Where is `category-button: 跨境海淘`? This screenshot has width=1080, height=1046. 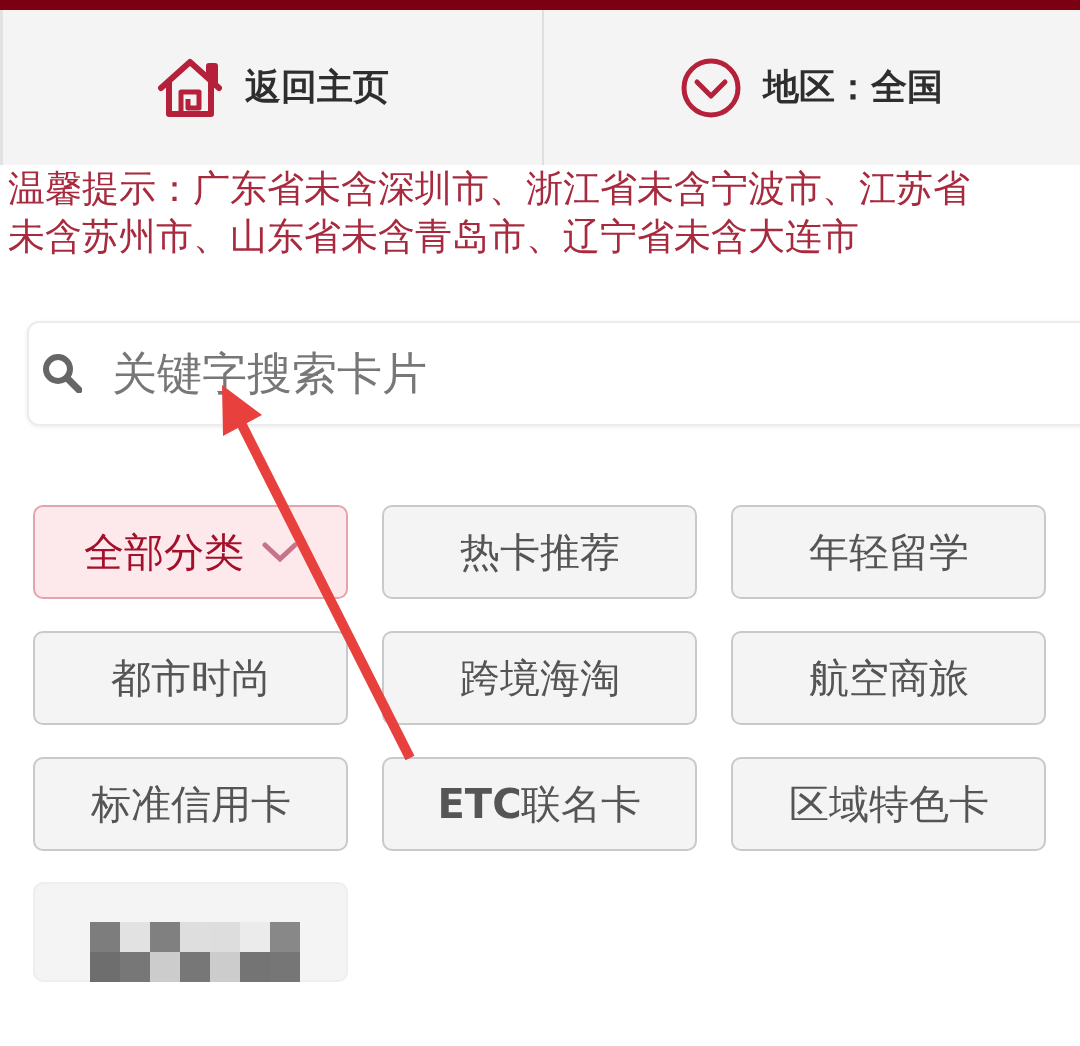 category-button: 跨境海淘 is located at coordinates (539, 678).